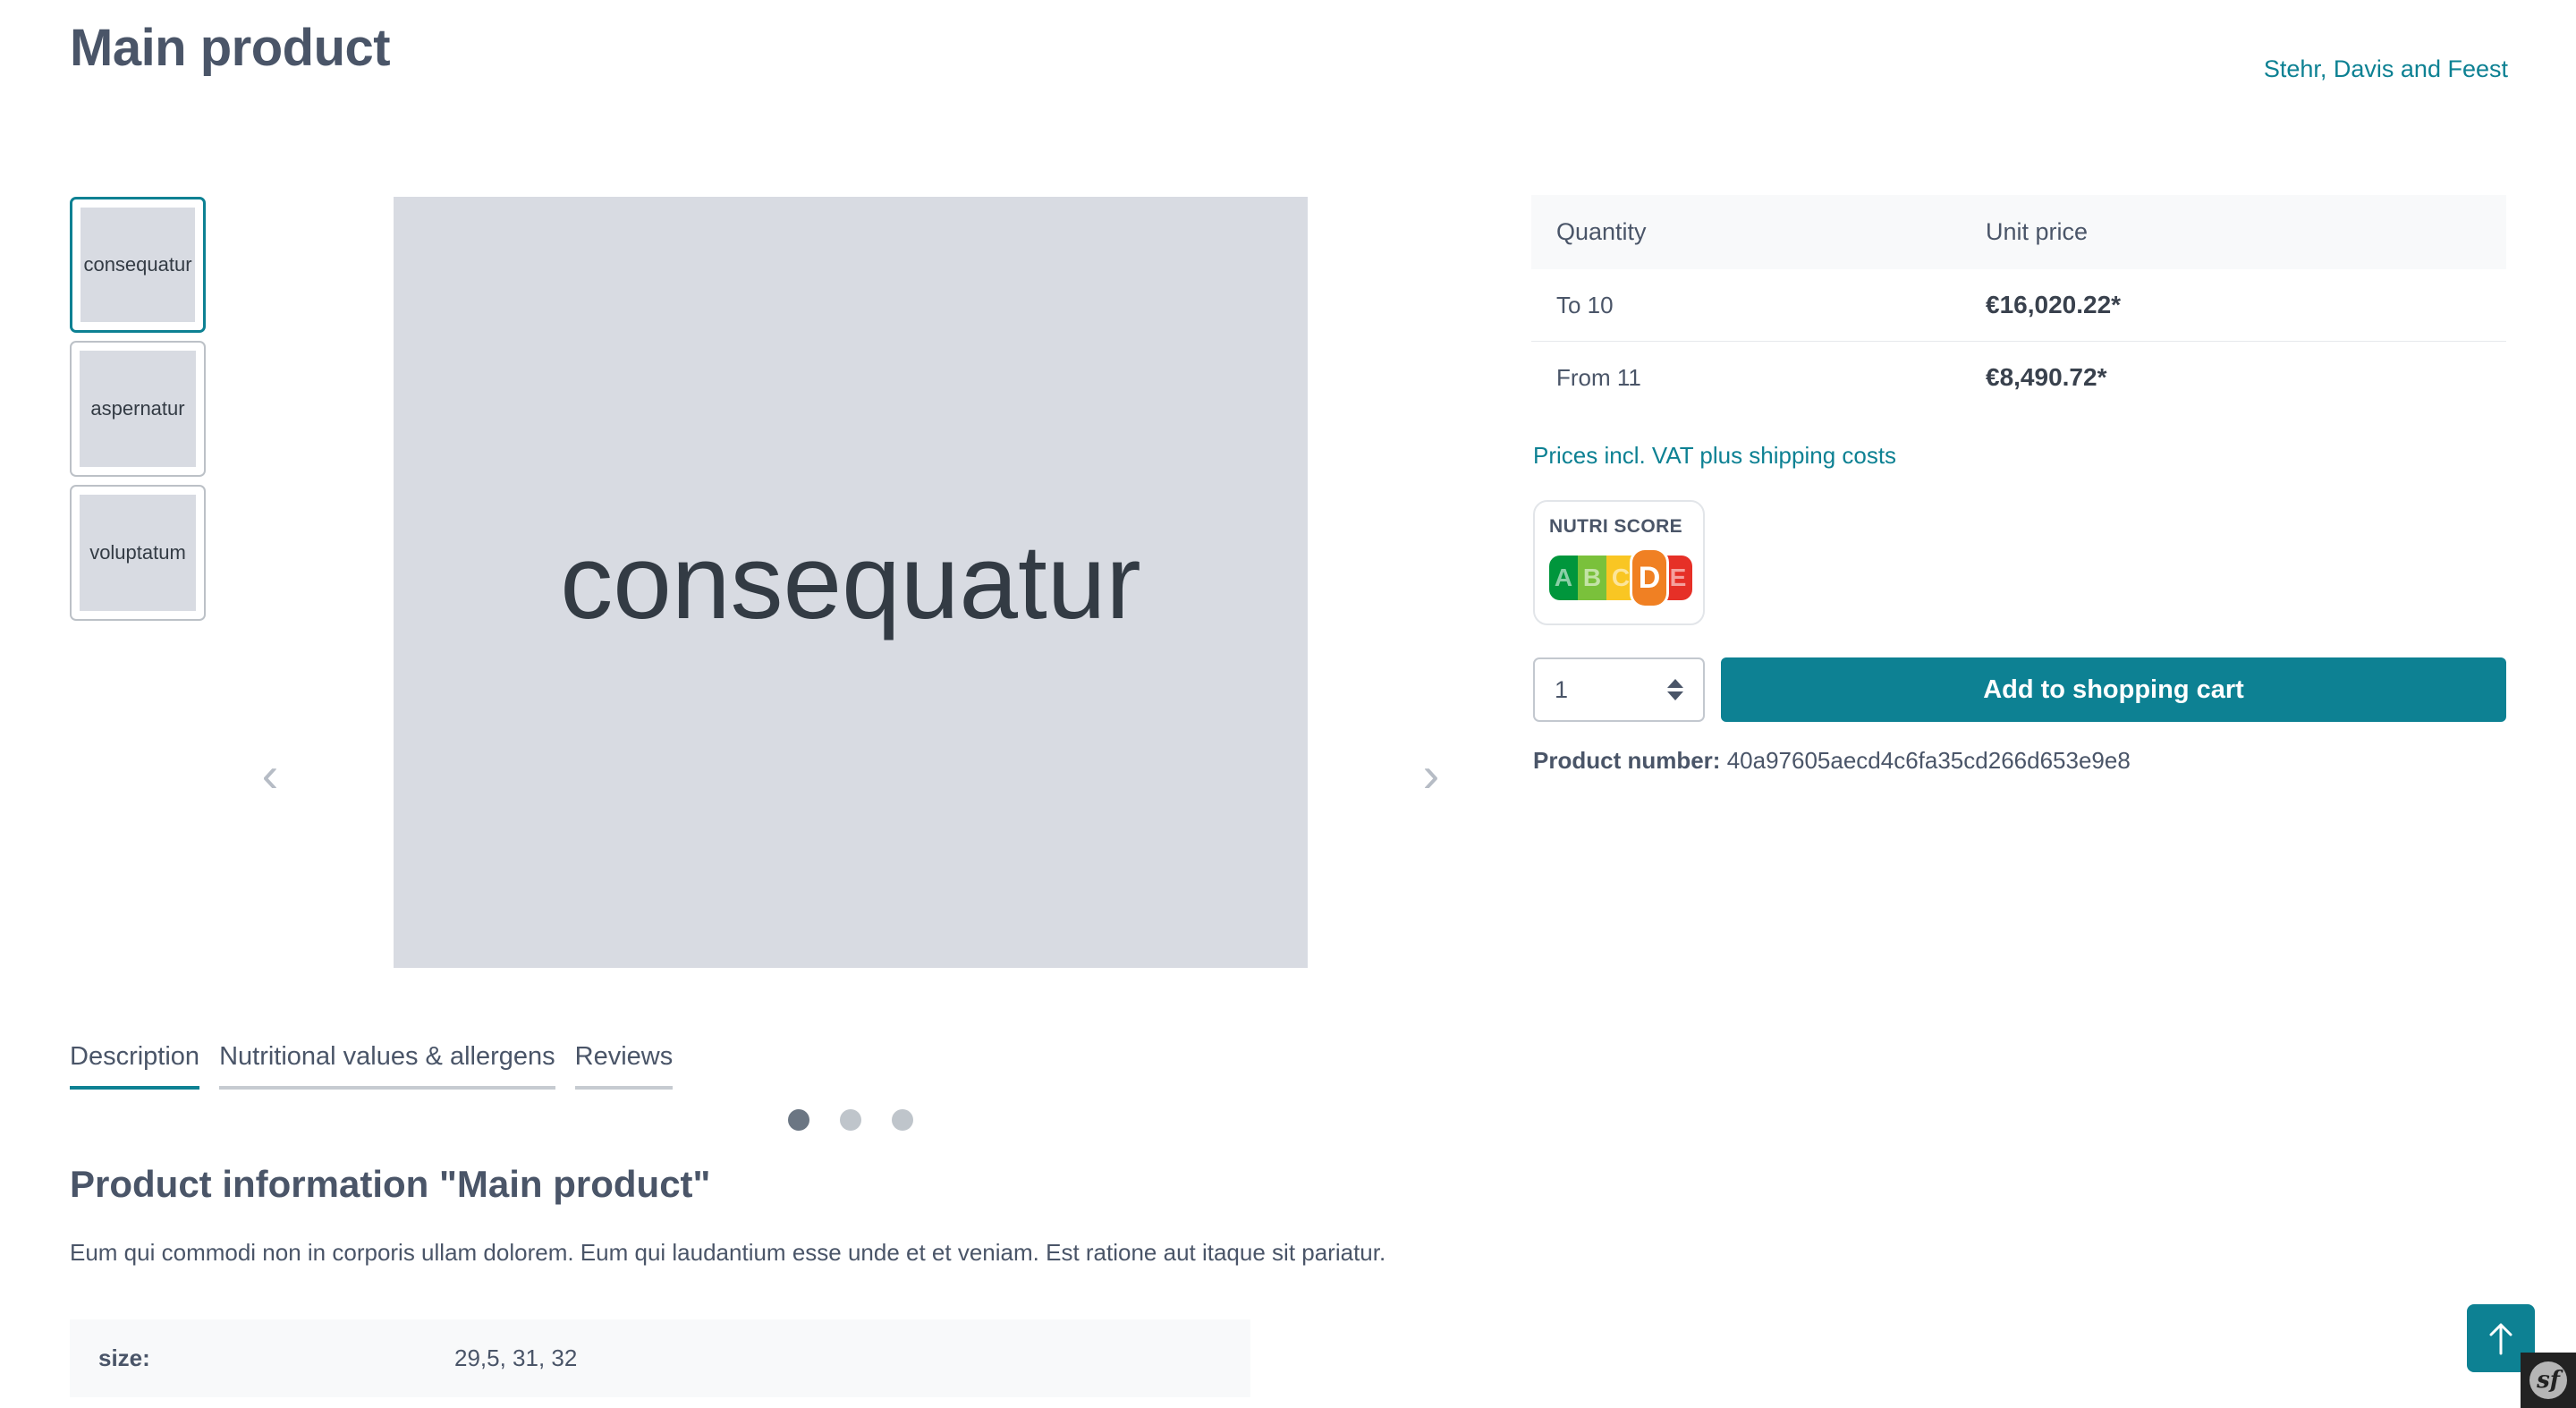 The height and width of the screenshot is (1408, 2576). Describe the element at coordinates (1563, 578) in the screenshot. I see `nutri-grade-a: A` at that location.